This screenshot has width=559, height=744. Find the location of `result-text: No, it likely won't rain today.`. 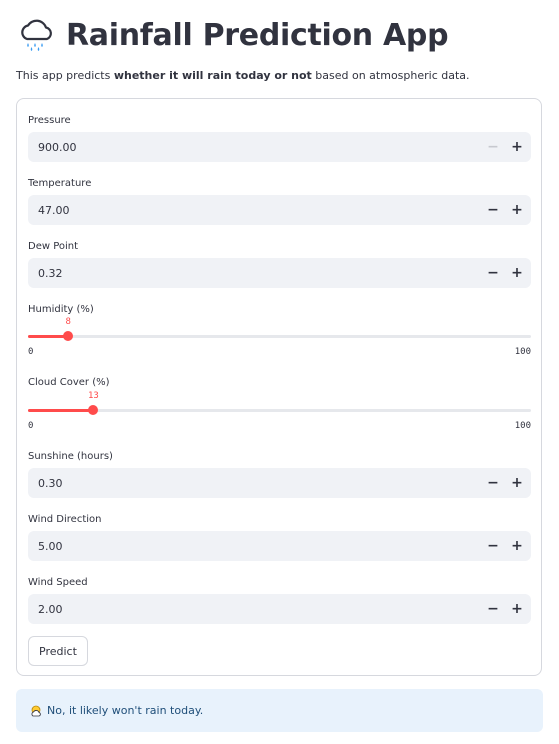

result-text: No, it likely won't rain today. is located at coordinates (125, 710).